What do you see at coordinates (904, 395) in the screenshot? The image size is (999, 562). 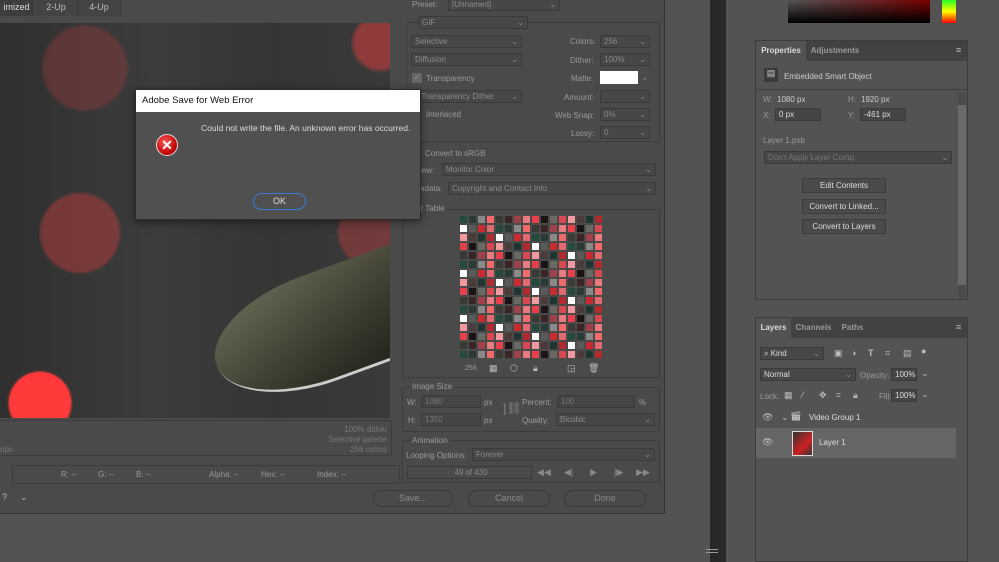 I see `fill-input: 100%` at bounding box center [904, 395].